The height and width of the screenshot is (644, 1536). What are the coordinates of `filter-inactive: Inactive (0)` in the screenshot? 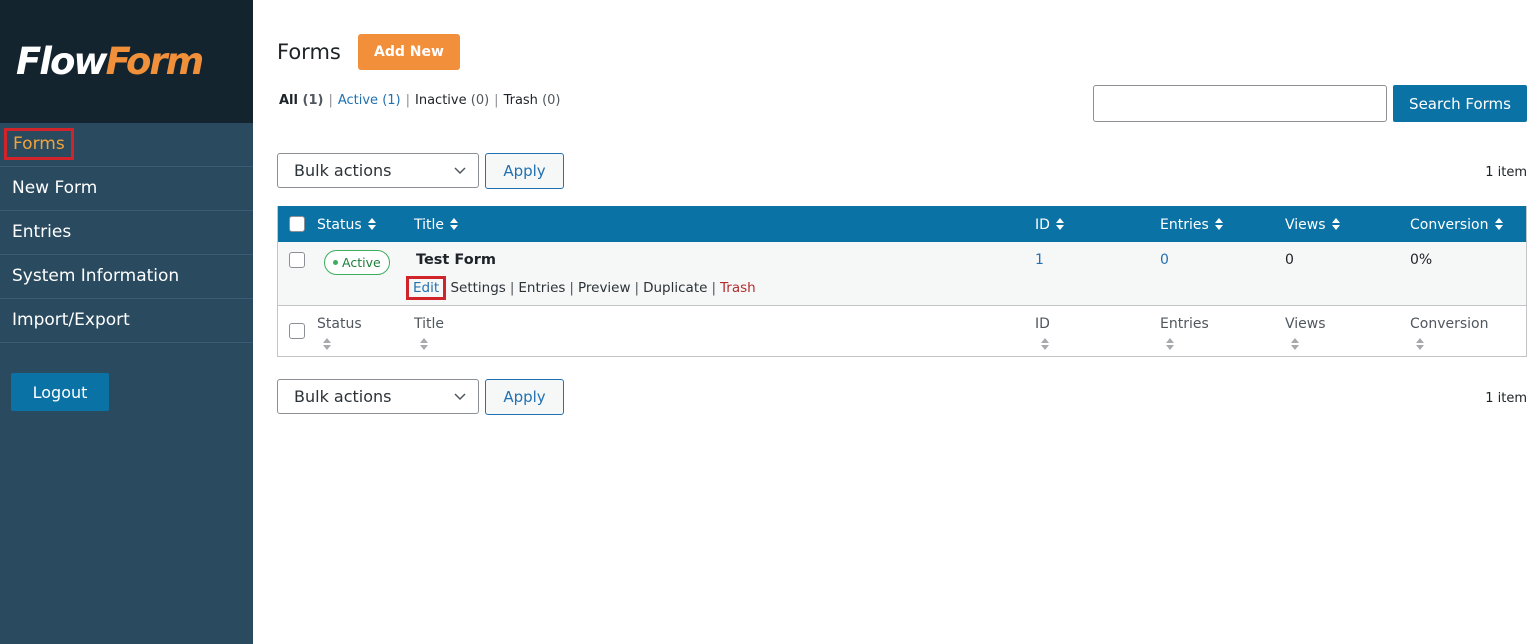 It's located at (452, 100).